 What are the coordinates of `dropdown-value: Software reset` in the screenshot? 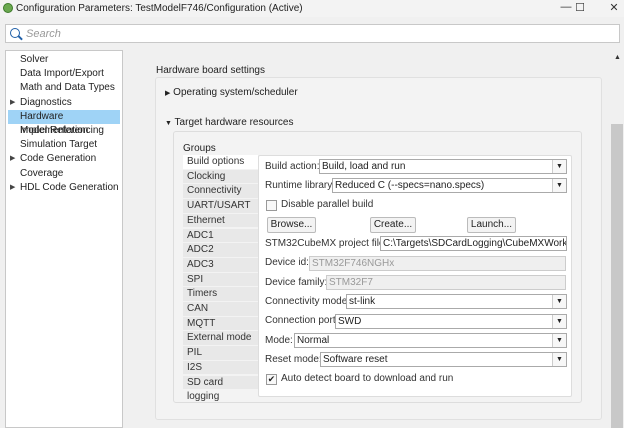 It's located at (355, 359).